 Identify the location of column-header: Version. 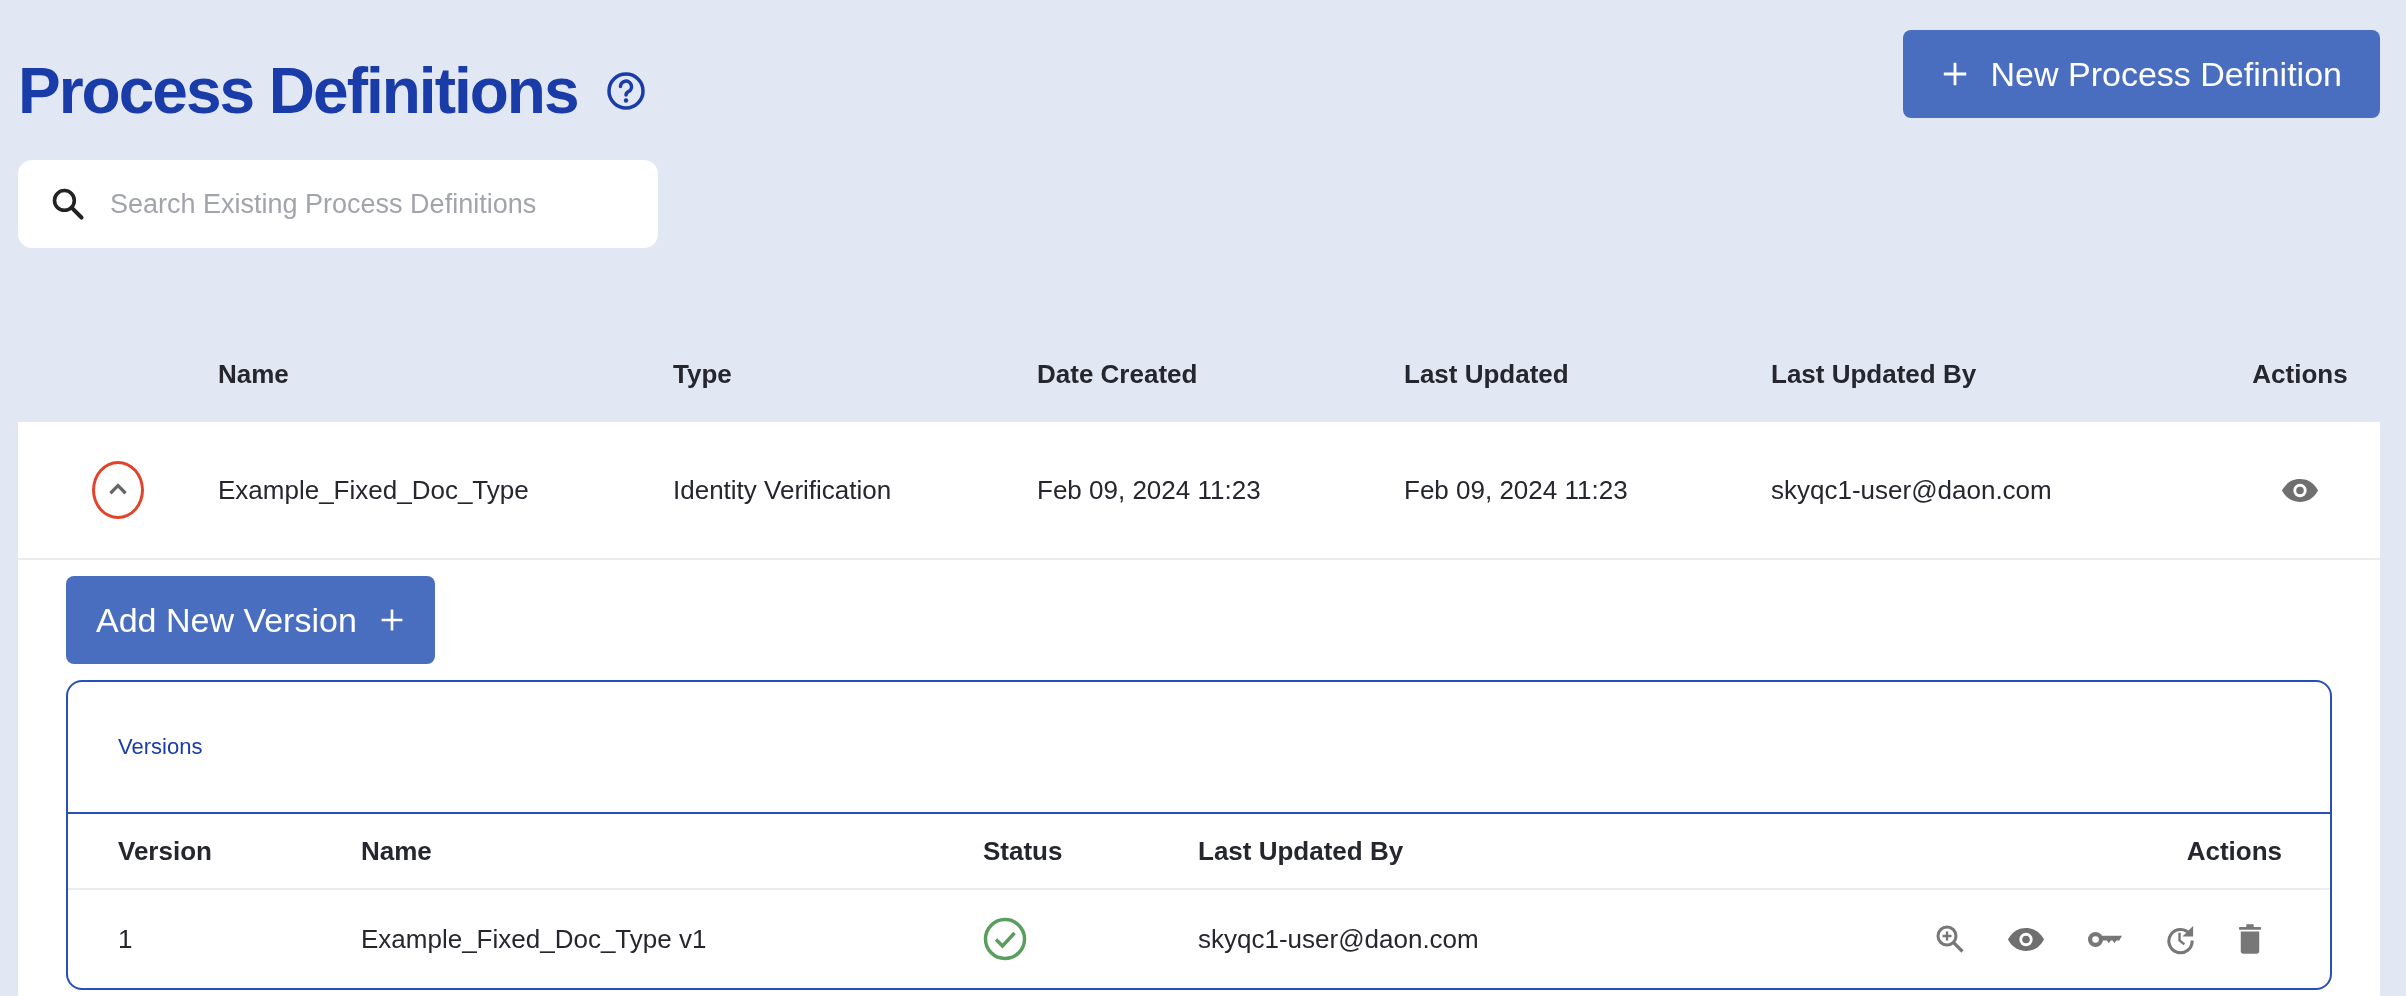
(165, 851).